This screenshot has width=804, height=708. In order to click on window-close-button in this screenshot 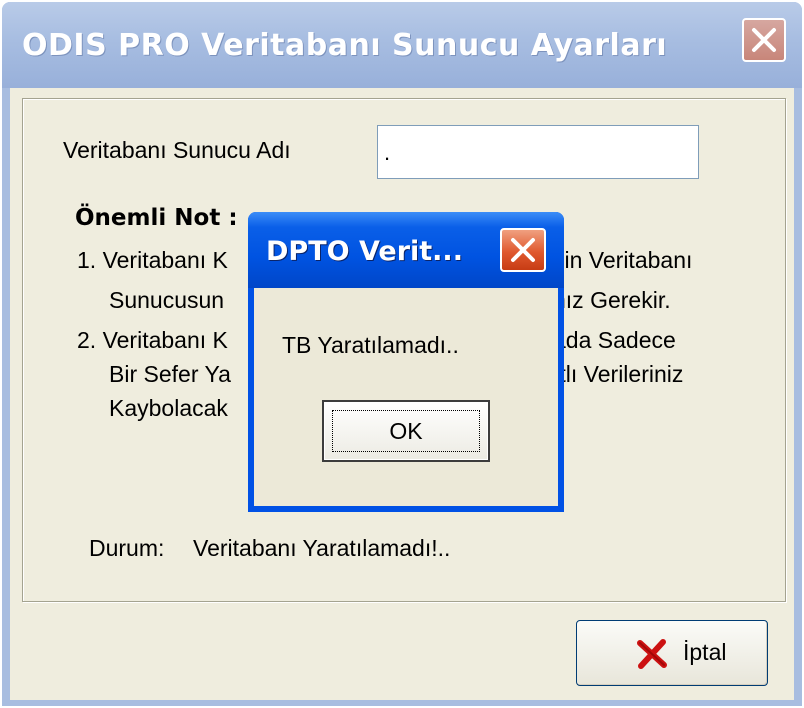, I will do `click(764, 40)`.